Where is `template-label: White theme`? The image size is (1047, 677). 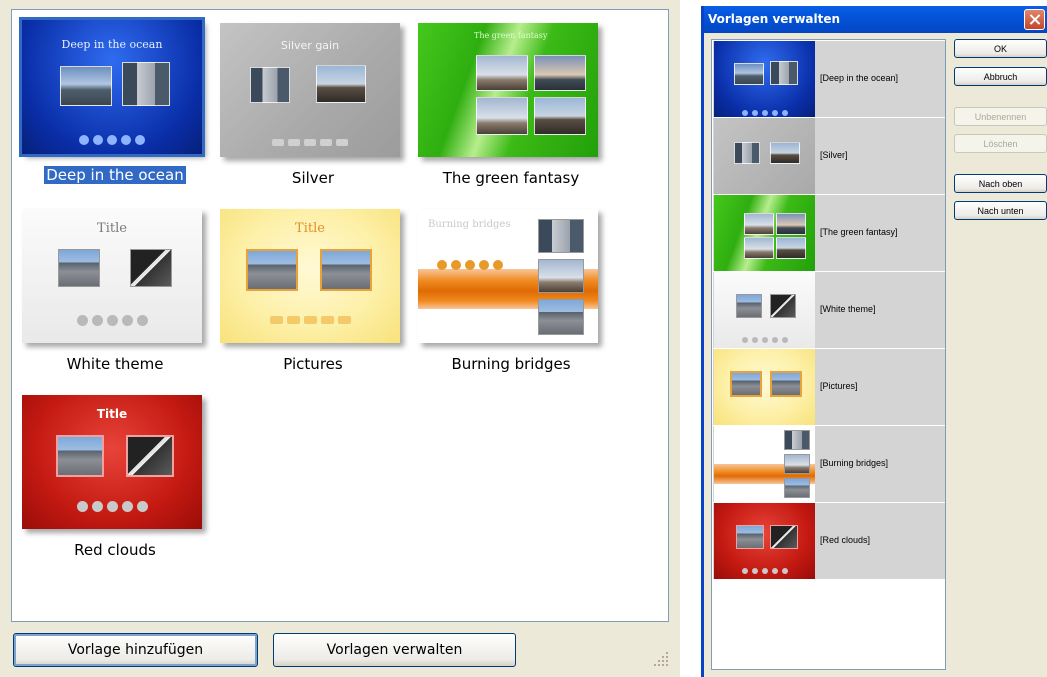 template-label: White theme is located at coordinates (115, 364).